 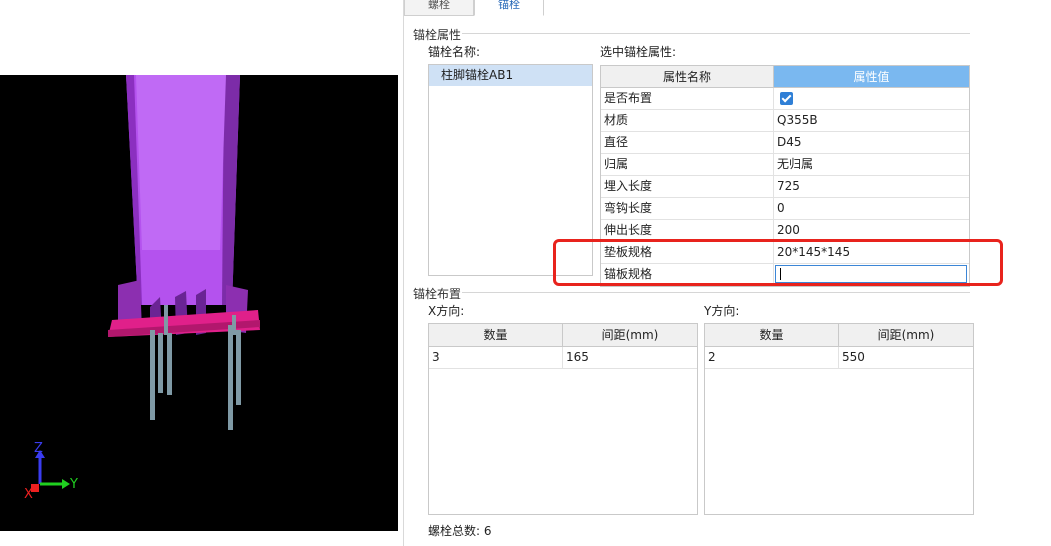 What do you see at coordinates (871, 164) in the screenshot?
I see `prop-value: 无归属` at bounding box center [871, 164].